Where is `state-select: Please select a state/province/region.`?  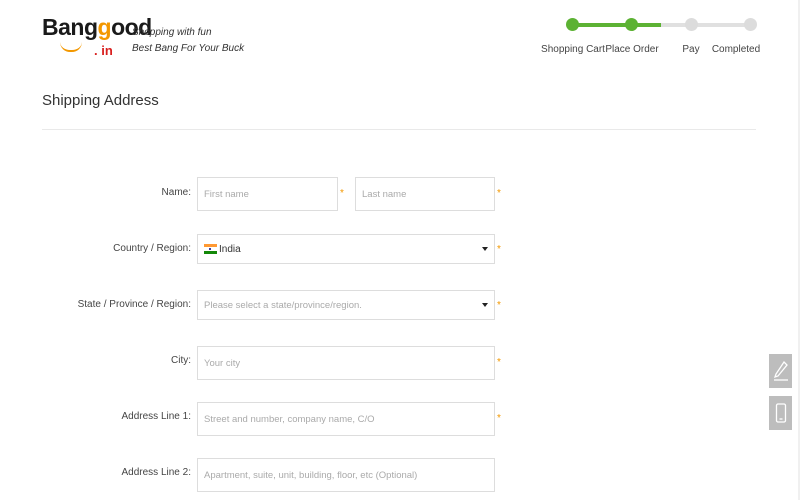 state-select: Please select a state/province/region. is located at coordinates (346, 305).